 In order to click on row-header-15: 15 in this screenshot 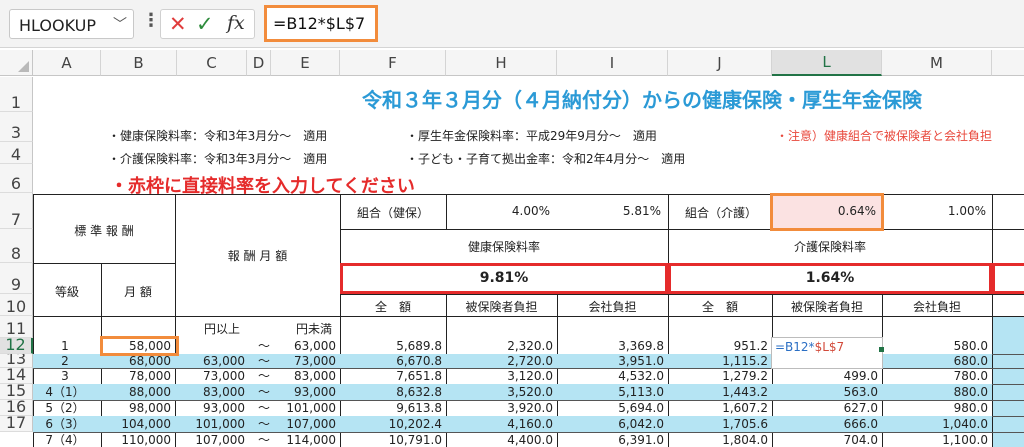, I will do `click(16, 392)`.